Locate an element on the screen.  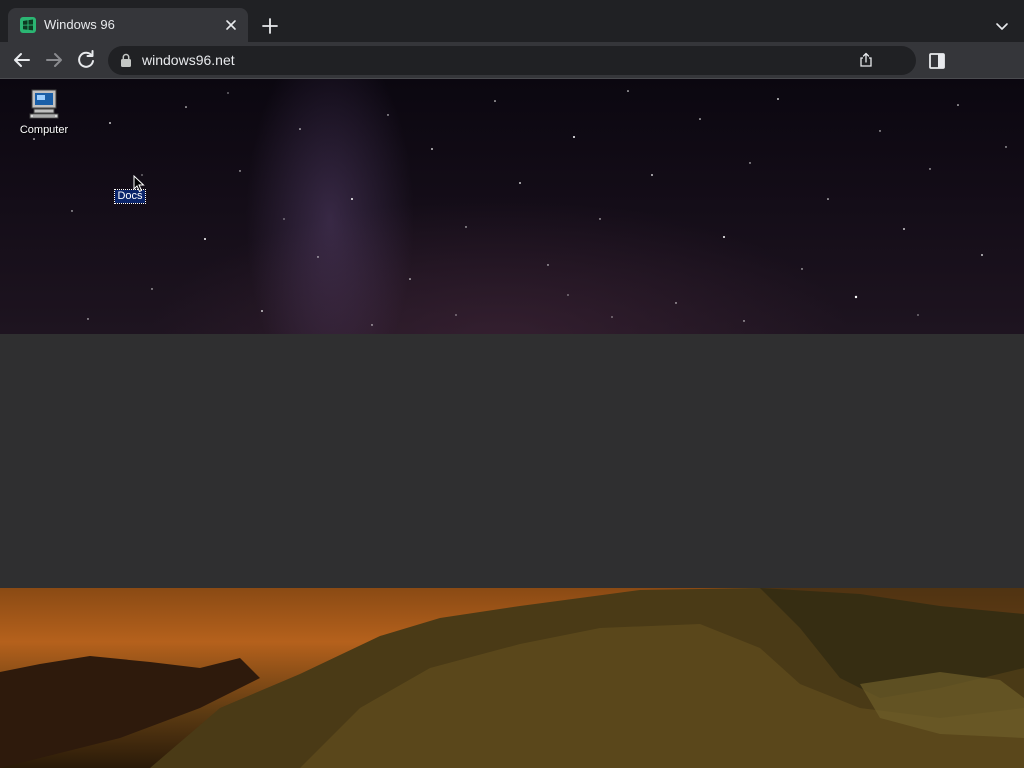
tab-title: Windows 96 is located at coordinates (79, 24).